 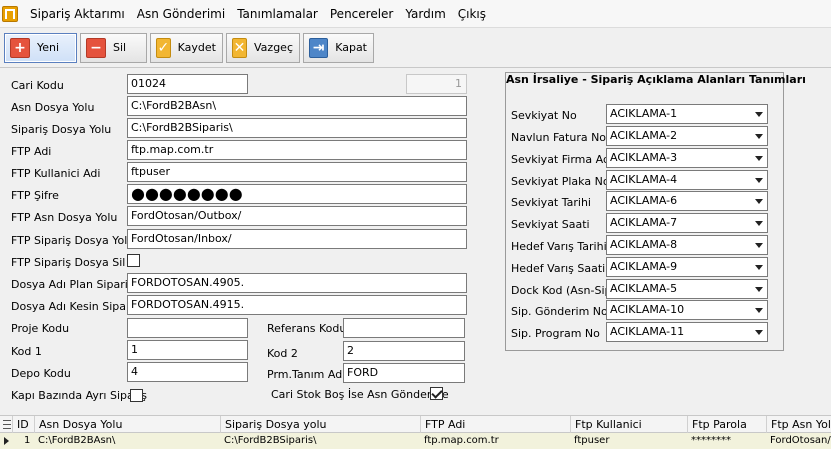 I want to click on sevkiyat-tarihi-select: ACIKLAMA-6, so click(x=687, y=201).